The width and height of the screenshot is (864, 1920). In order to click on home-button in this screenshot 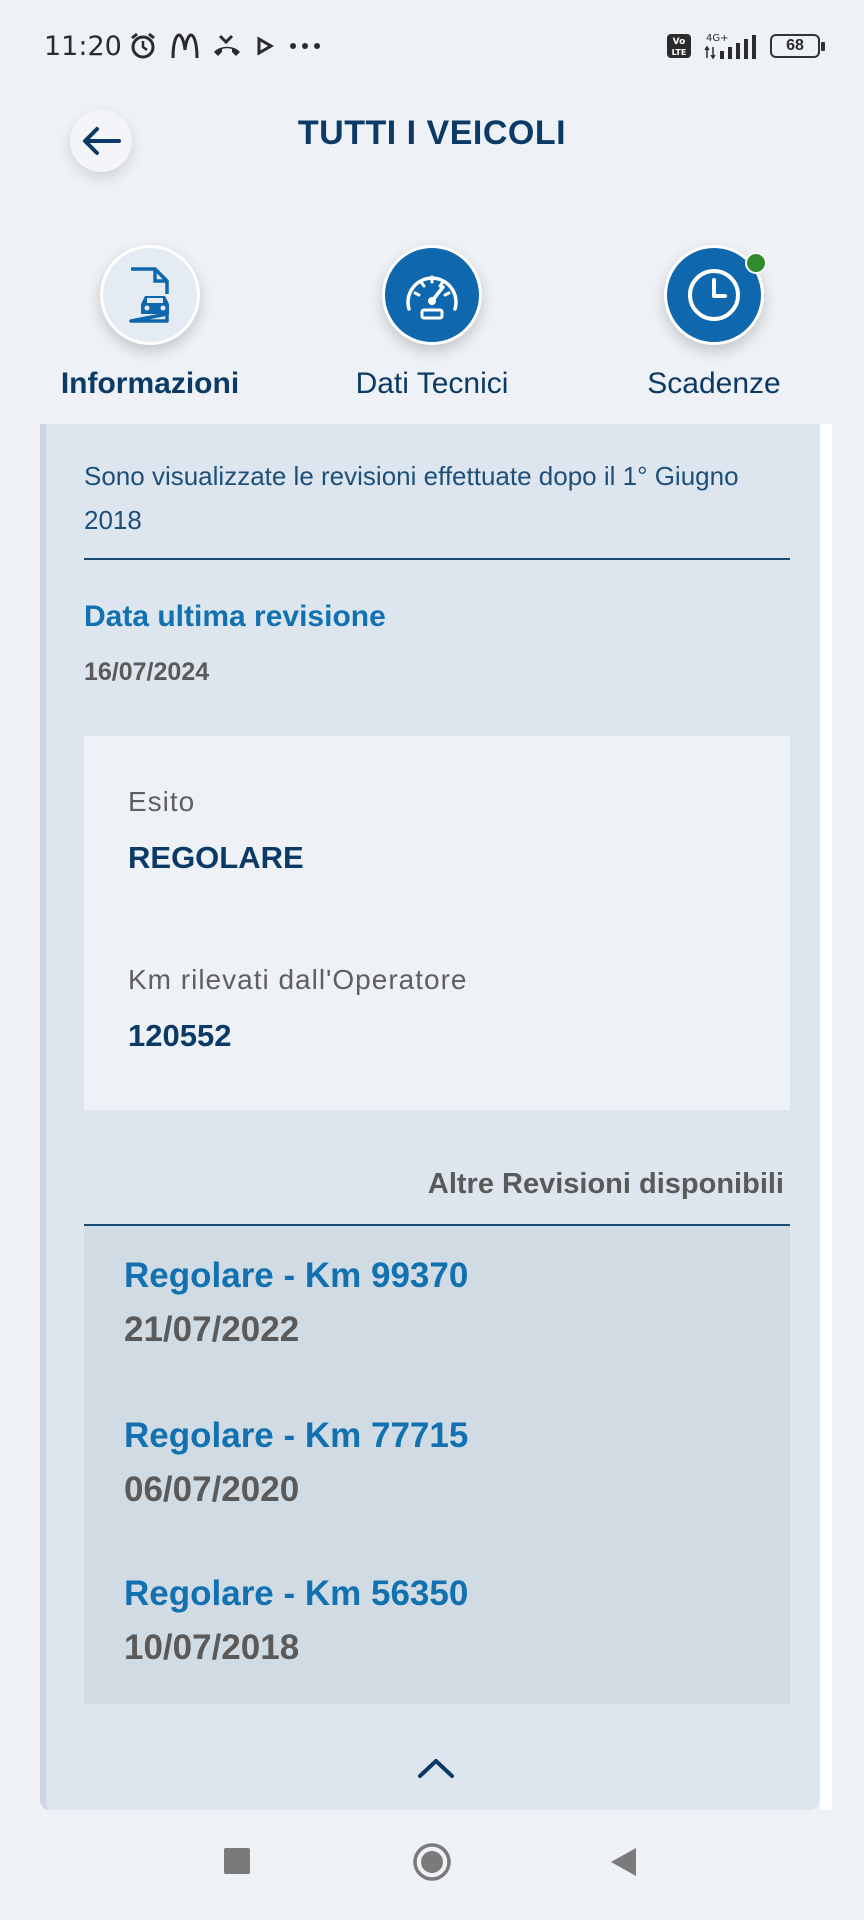, I will do `click(432, 1864)`.